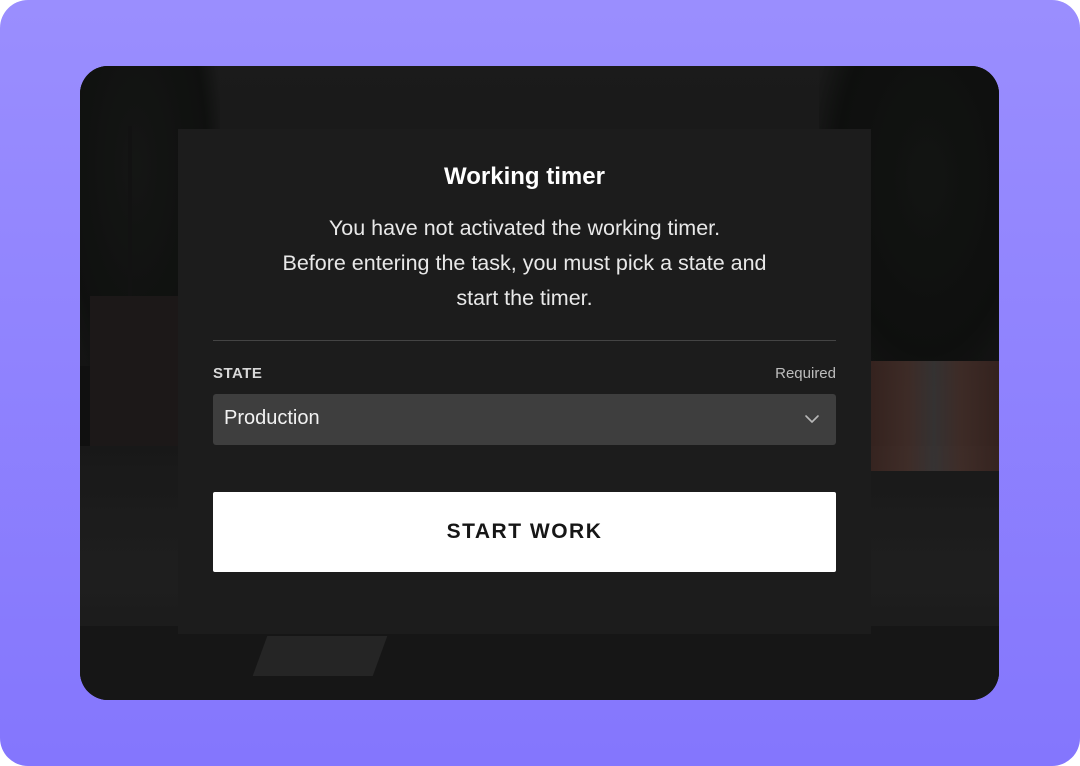  Describe the element at coordinates (238, 373) in the screenshot. I see `state-field-label: STATE` at that location.